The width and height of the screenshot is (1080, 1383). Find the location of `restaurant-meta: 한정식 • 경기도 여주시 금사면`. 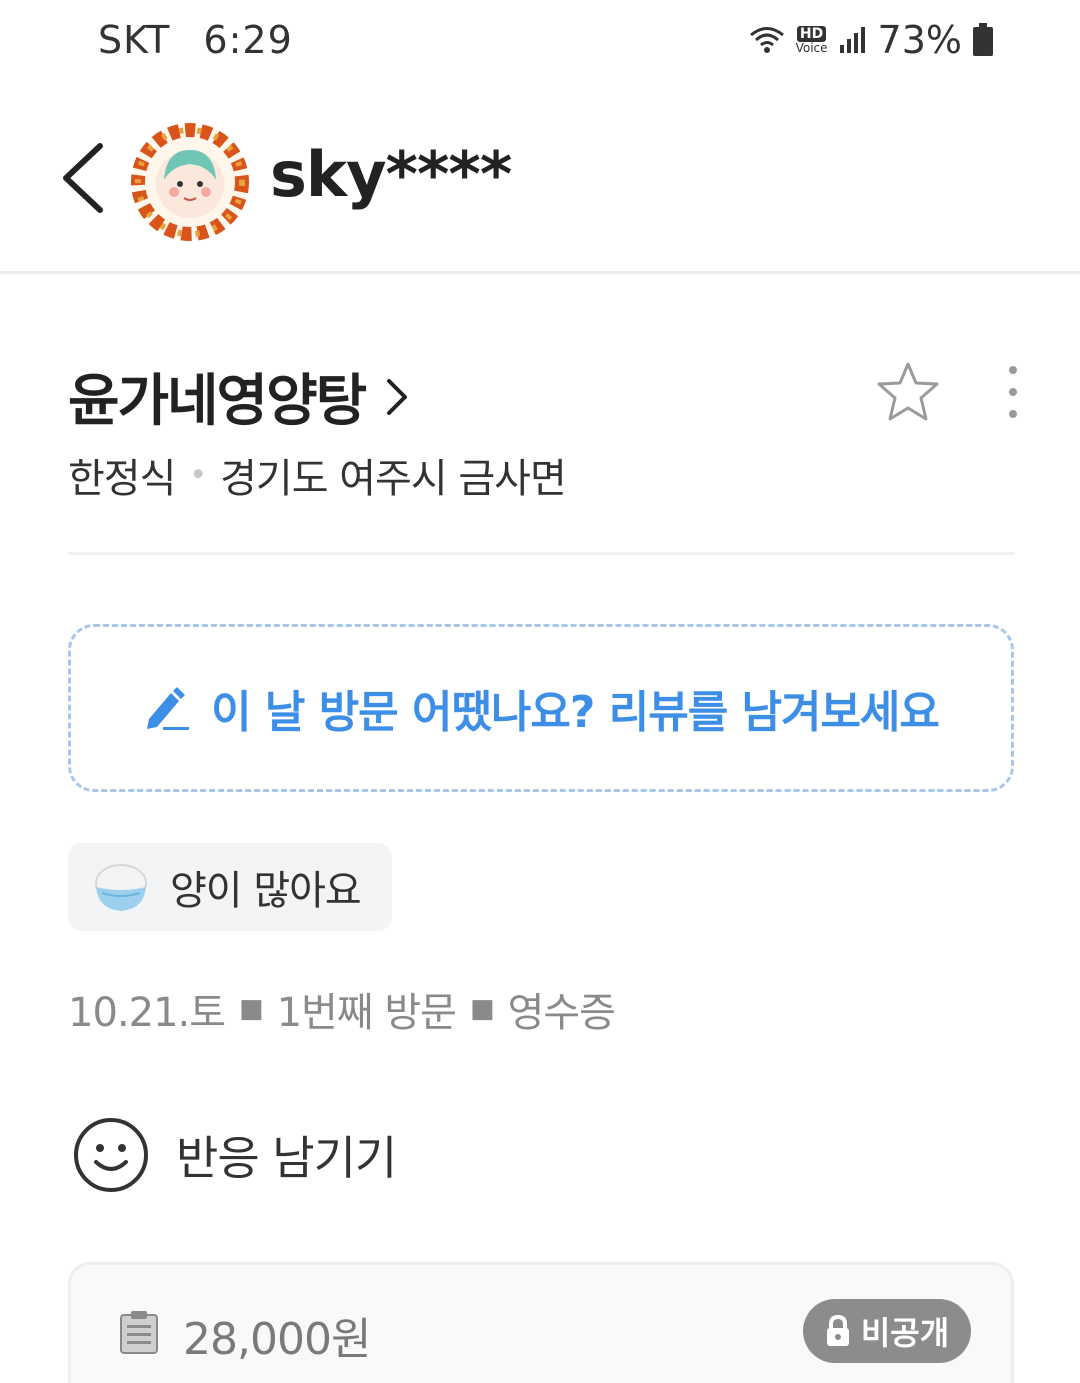

restaurant-meta: 한정식 • 경기도 여주시 금사면 is located at coordinates (317, 475).